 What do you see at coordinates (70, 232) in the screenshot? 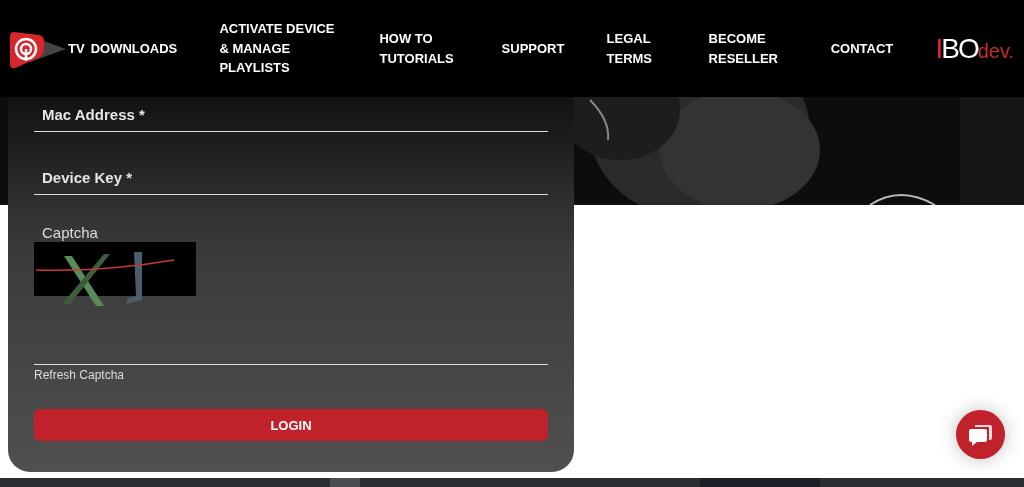
I see `captcha-label: Captcha` at bounding box center [70, 232].